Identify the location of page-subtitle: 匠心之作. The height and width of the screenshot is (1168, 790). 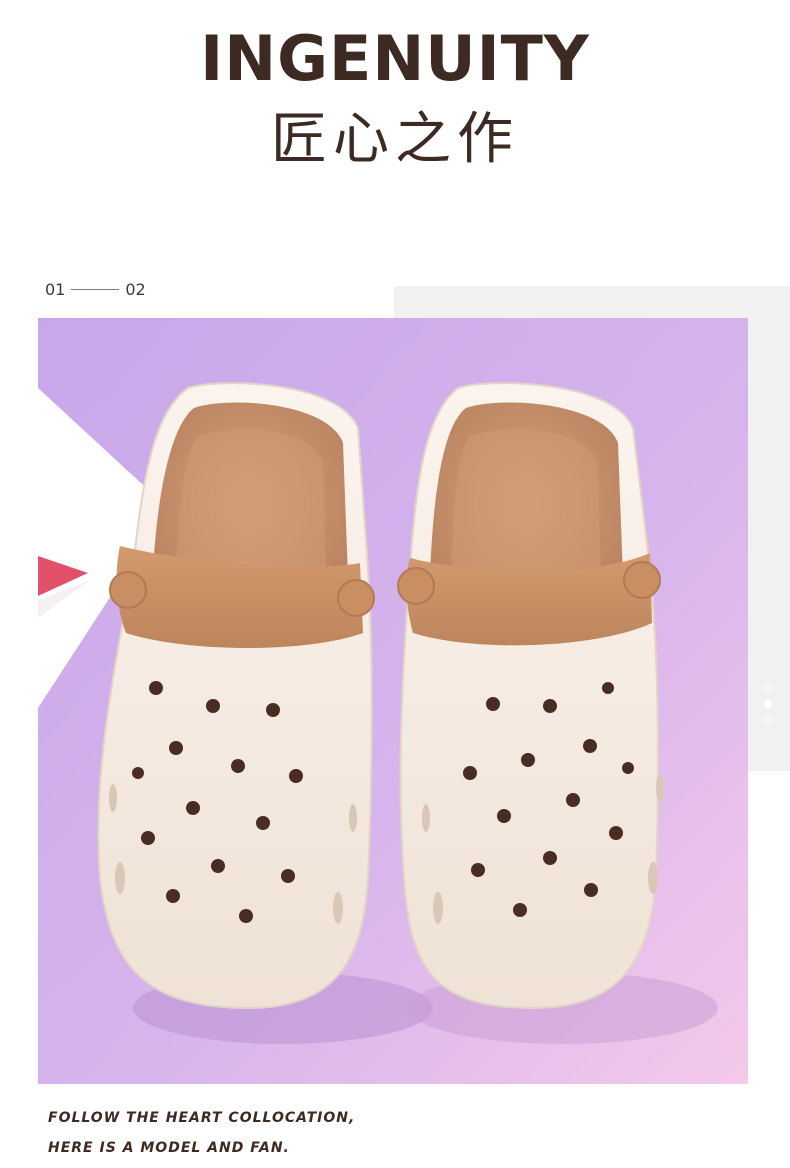
(395, 139).